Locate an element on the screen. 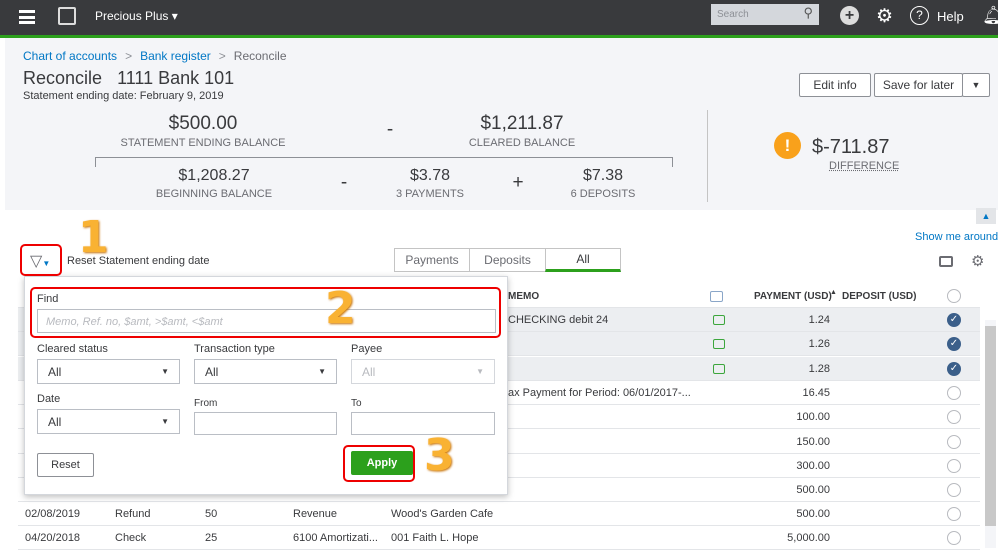  help-icon: ? is located at coordinates (919, 15).